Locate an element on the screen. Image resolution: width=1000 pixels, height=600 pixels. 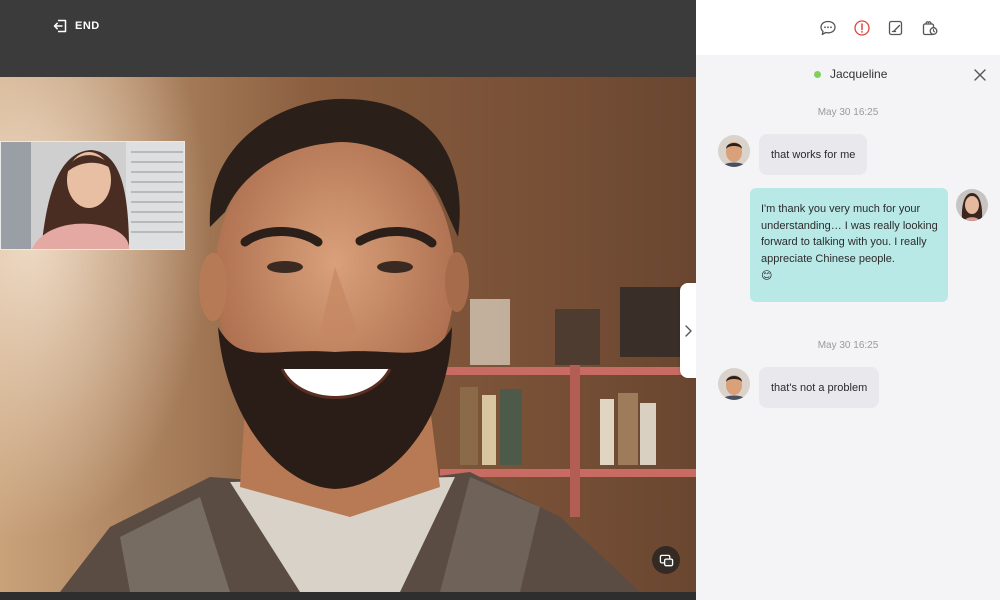
self-view-video is located at coordinates (92, 195).